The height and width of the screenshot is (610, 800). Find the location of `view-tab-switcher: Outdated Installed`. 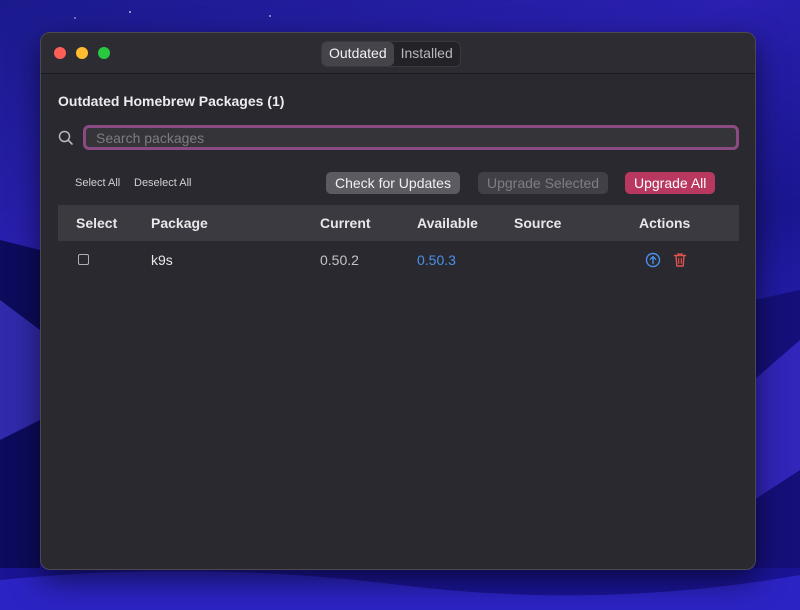

view-tab-switcher: Outdated Installed is located at coordinates (391, 54).